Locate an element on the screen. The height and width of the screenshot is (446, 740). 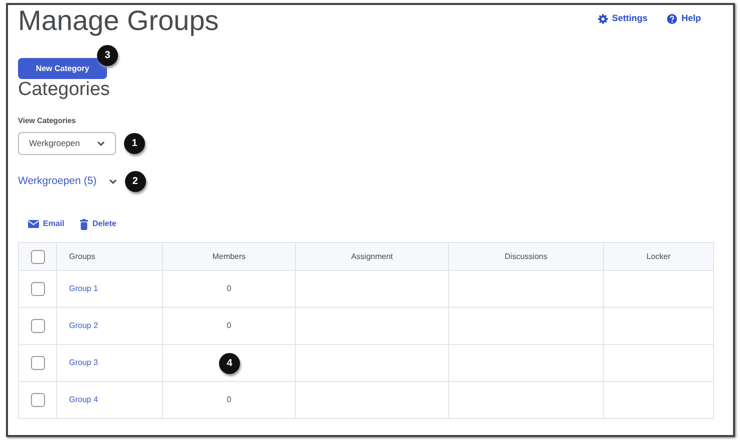
column-header: Groups is located at coordinates (82, 256).